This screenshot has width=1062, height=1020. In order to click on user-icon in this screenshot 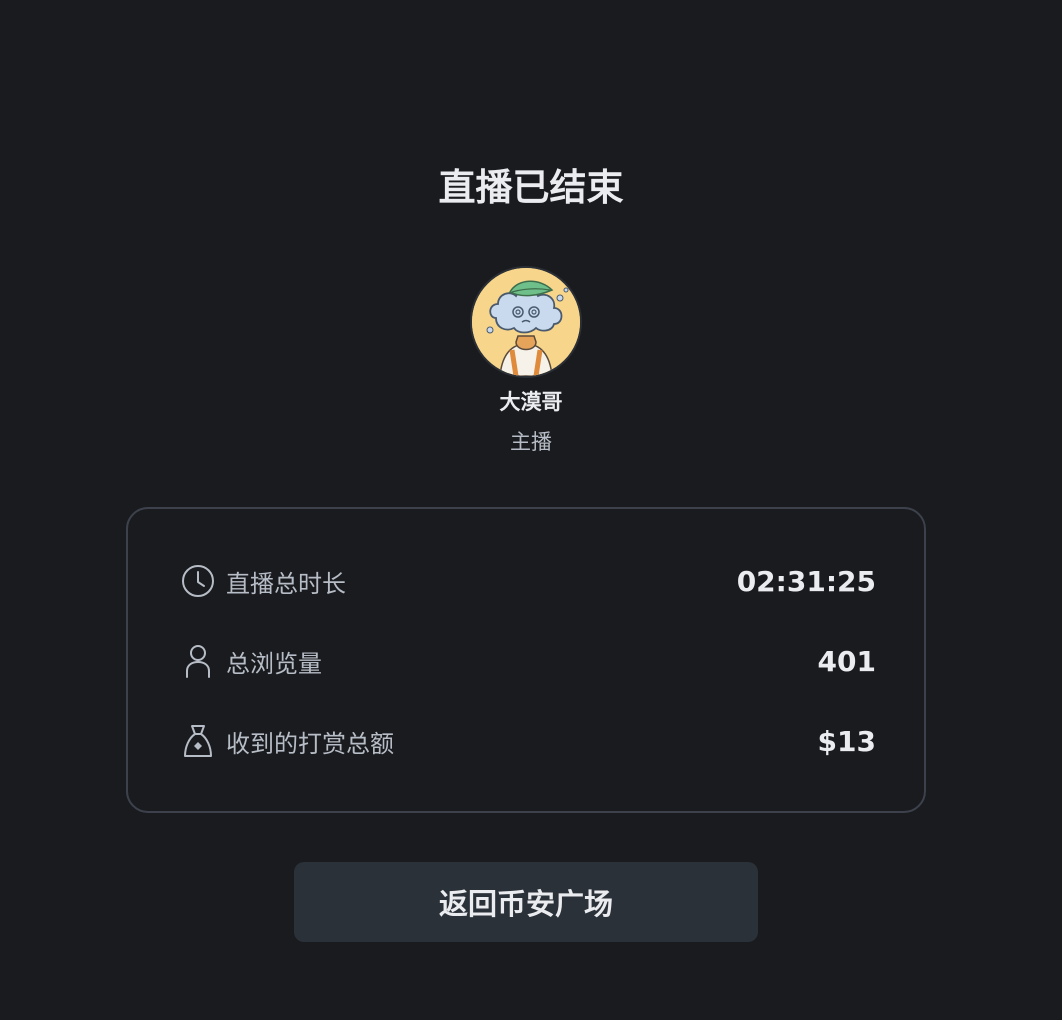, I will do `click(198, 661)`.